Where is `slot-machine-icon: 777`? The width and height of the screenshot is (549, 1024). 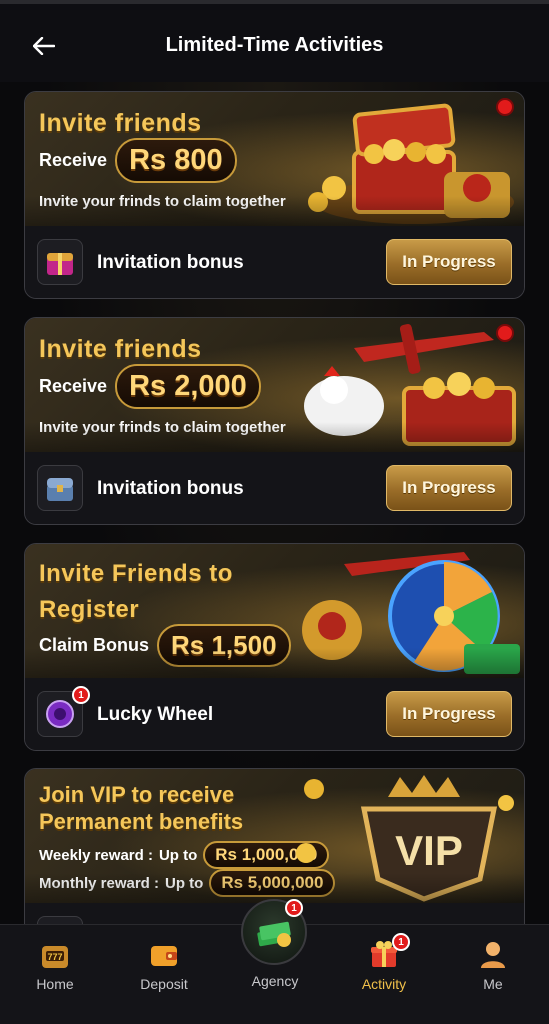 slot-machine-icon: 777 is located at coordinates (55, 954).